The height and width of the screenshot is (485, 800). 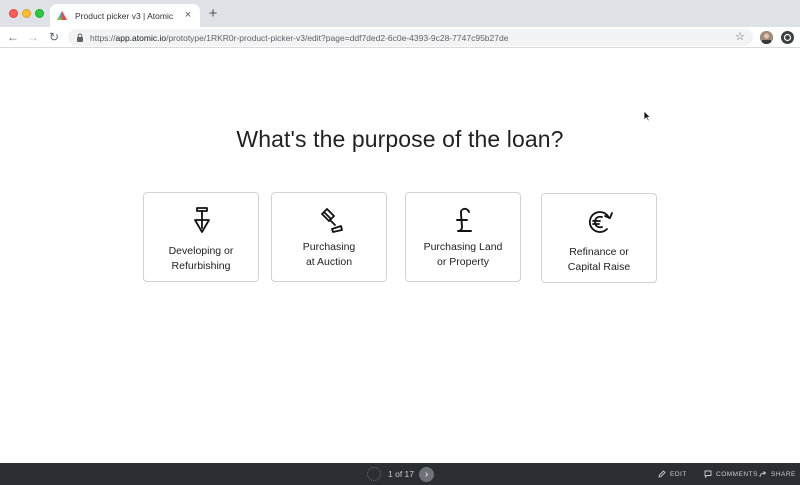 I want to click on option-card-land-property: Purchasing Land or Property, so click(x=463, y=237).